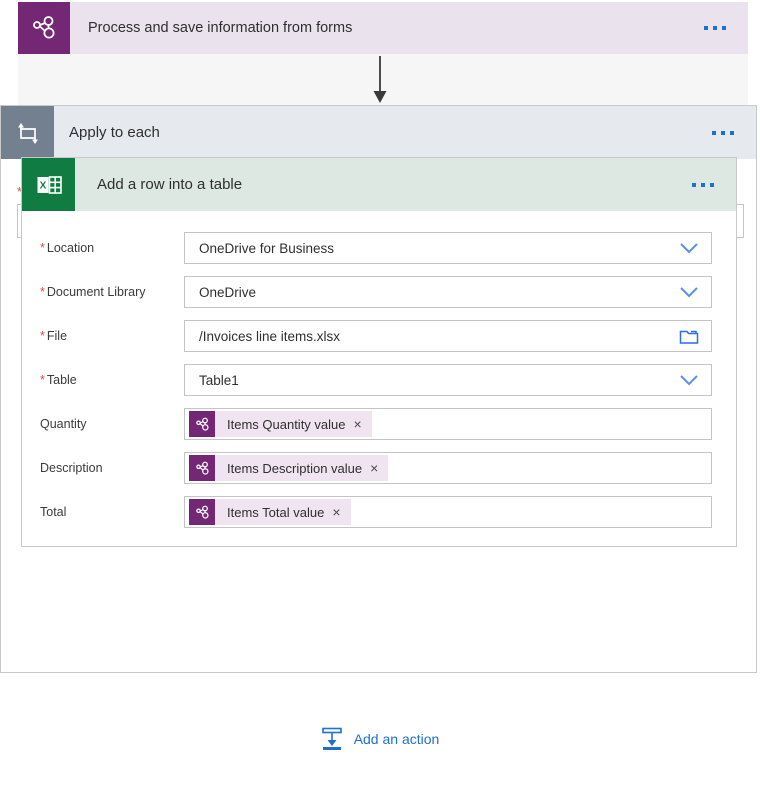  Describe the element at coordinates (219, 380) in the screenshot. I see `field-value: Table1` at that location.